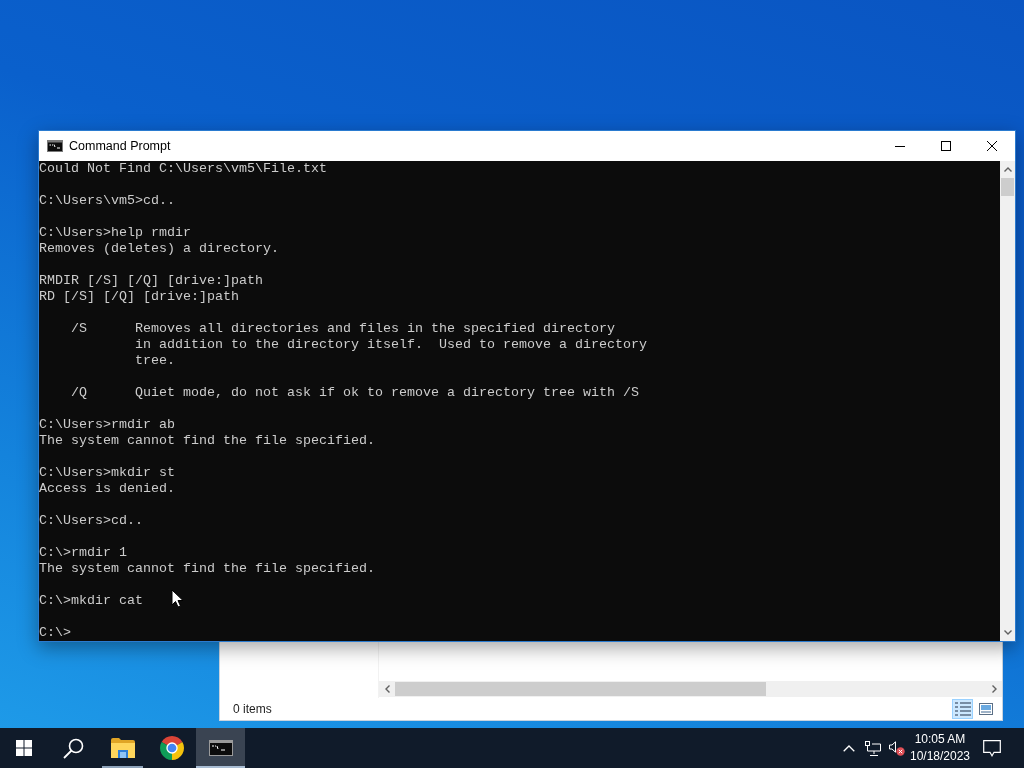 The width and height of the screenshot is (1024, 768). What do you see at coordinates (79, 329) in the screenshot?
I see `console-text: /S` at bounding box center [79, 329].